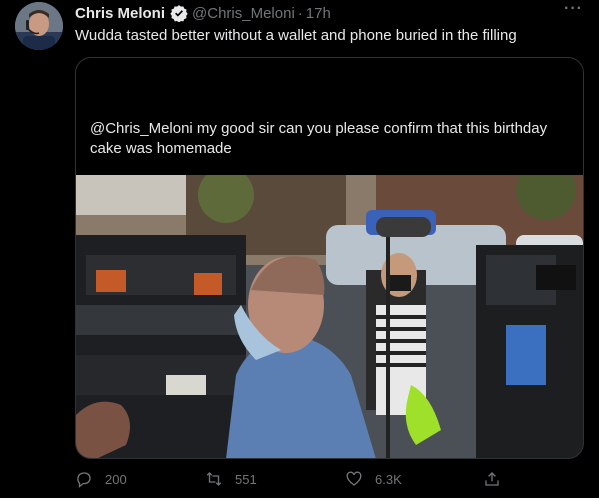  I want to click on retweet-count: 551, so click(246, 479).